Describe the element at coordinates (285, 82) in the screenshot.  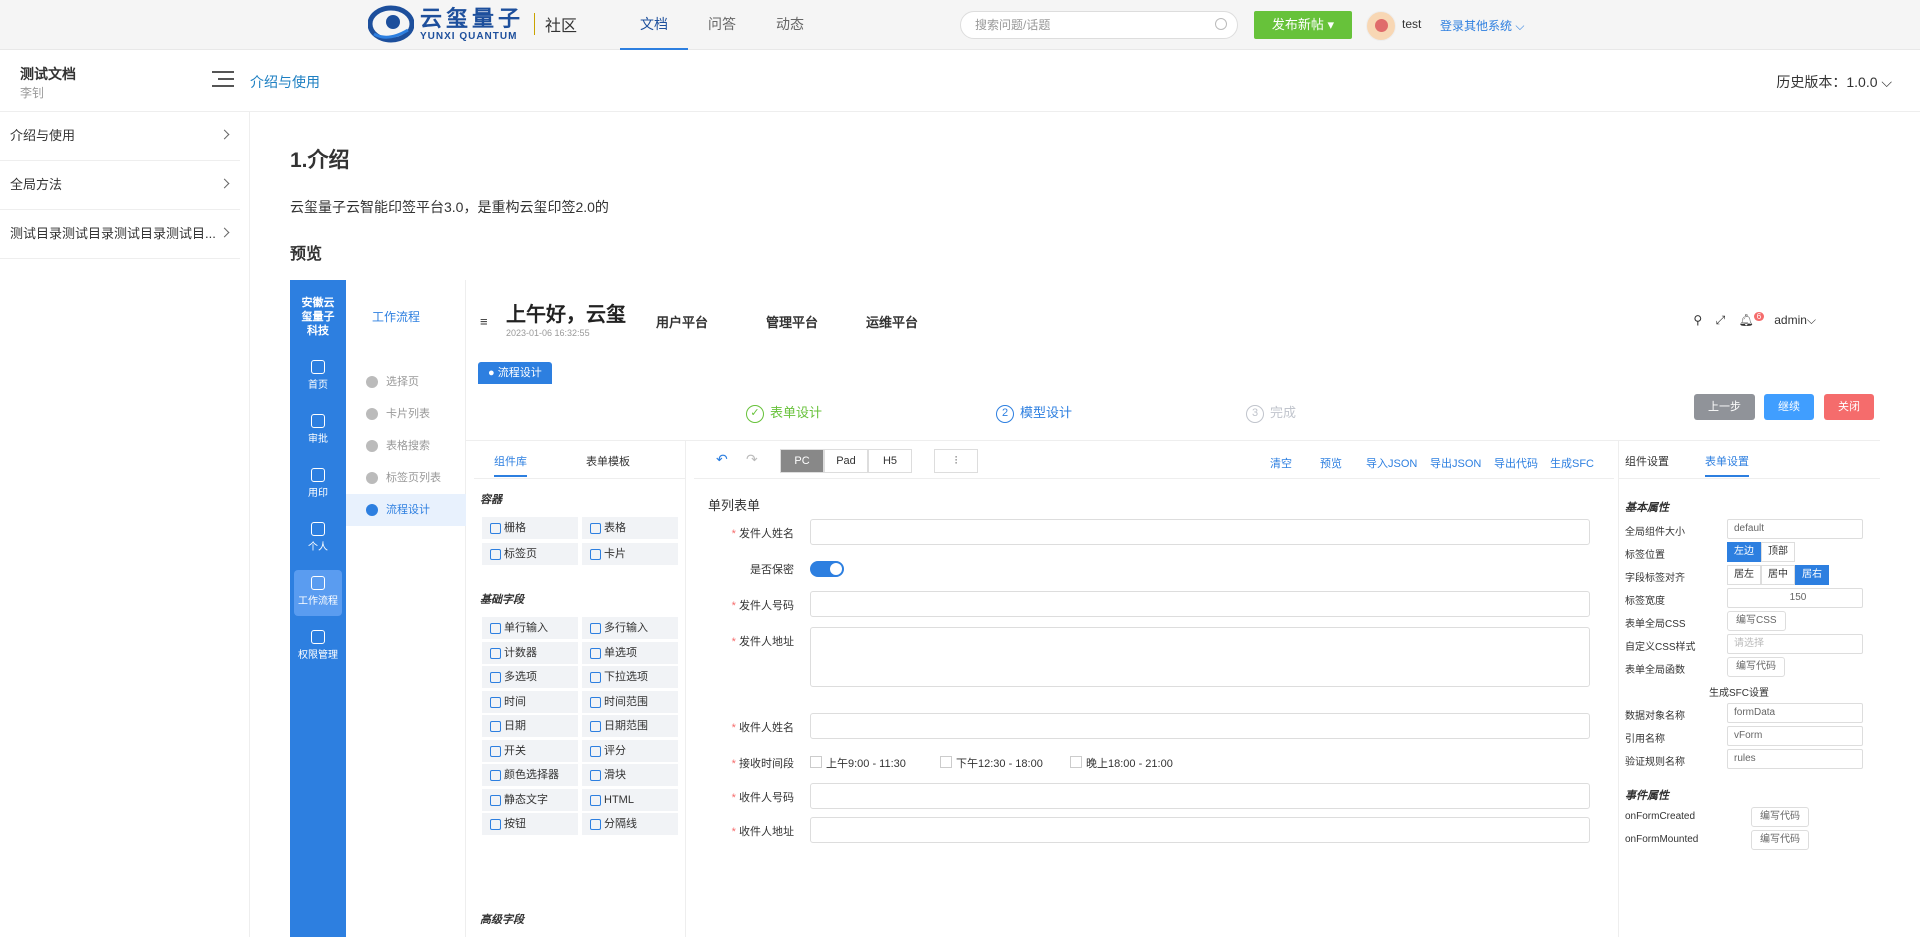
I see `breadcrumb: 介绍与使用` at that location.